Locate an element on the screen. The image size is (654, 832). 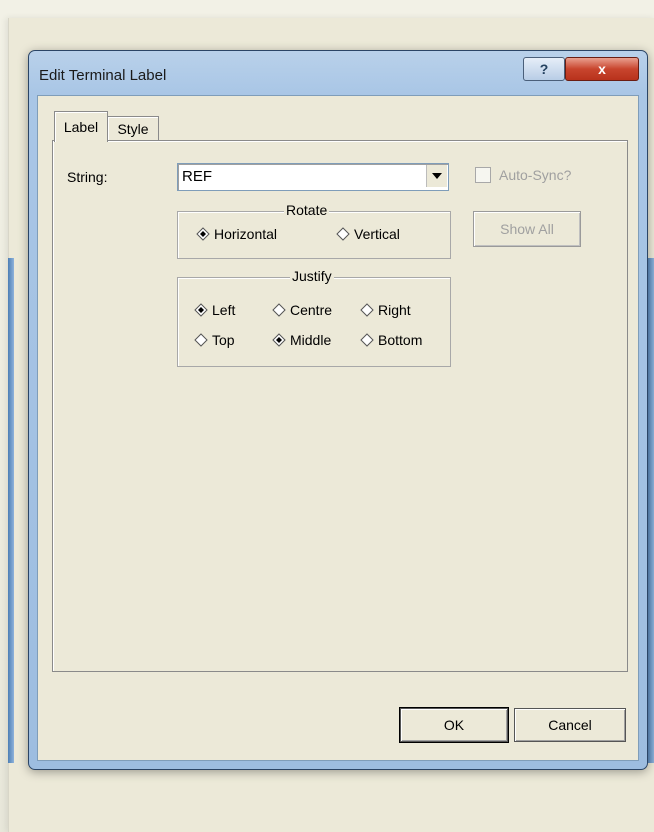
tab-style: Style is located at coordinates (133, 128).